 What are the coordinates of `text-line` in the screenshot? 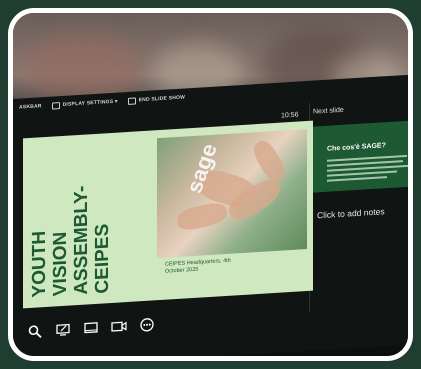 It's located at (357, 179).